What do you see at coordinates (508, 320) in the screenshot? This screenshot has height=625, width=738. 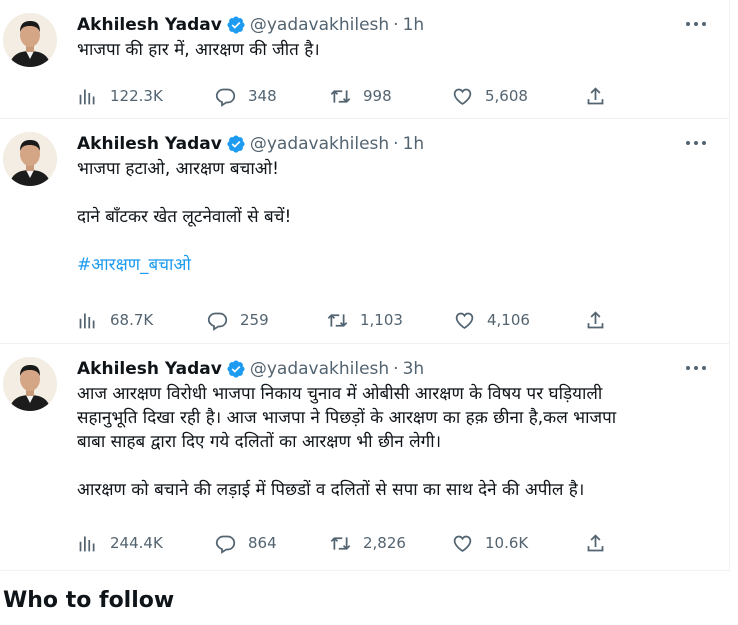 I see `like-count: 4,106` at bounding box center [508, 320].